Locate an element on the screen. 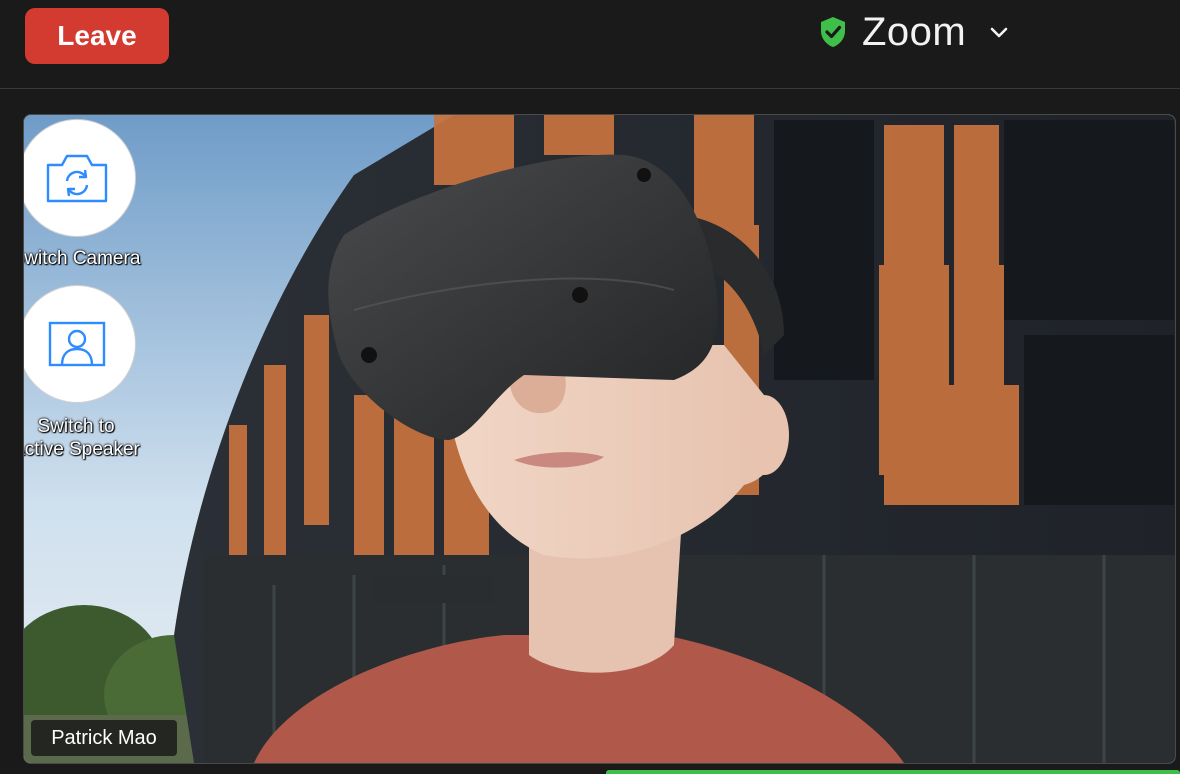 This screenshot has width=1180, height=774. meeting-title-group: Zoom is located at coordinates (914, 32).